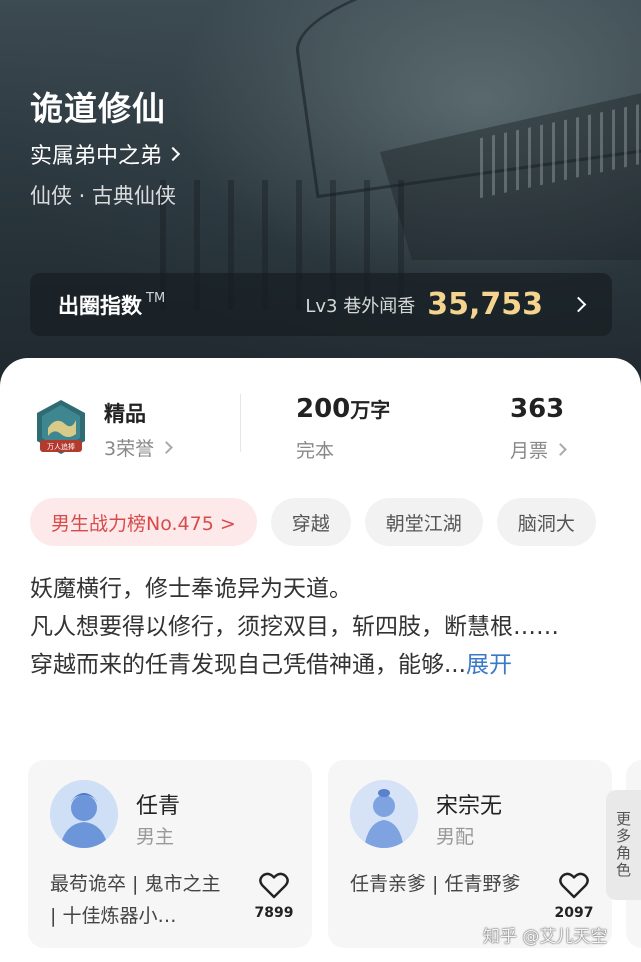  Describe the element at coordinates (489, 665) in the screenshot. I see `expand-link: 展开` at that location.